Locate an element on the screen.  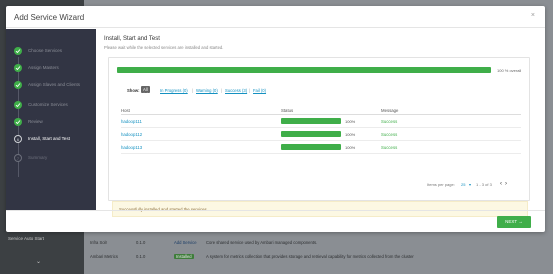
step-choose-services: Choose Services is located at coordinates (54, 52).